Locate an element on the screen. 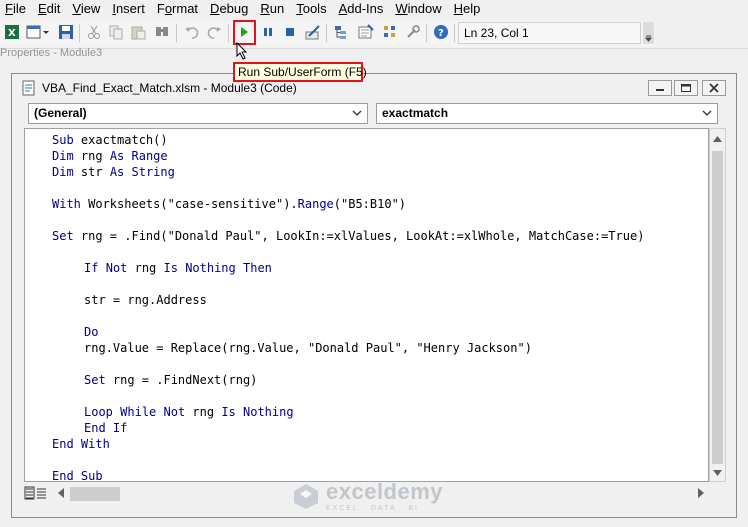  break-button is located at coordinates (268, 32).